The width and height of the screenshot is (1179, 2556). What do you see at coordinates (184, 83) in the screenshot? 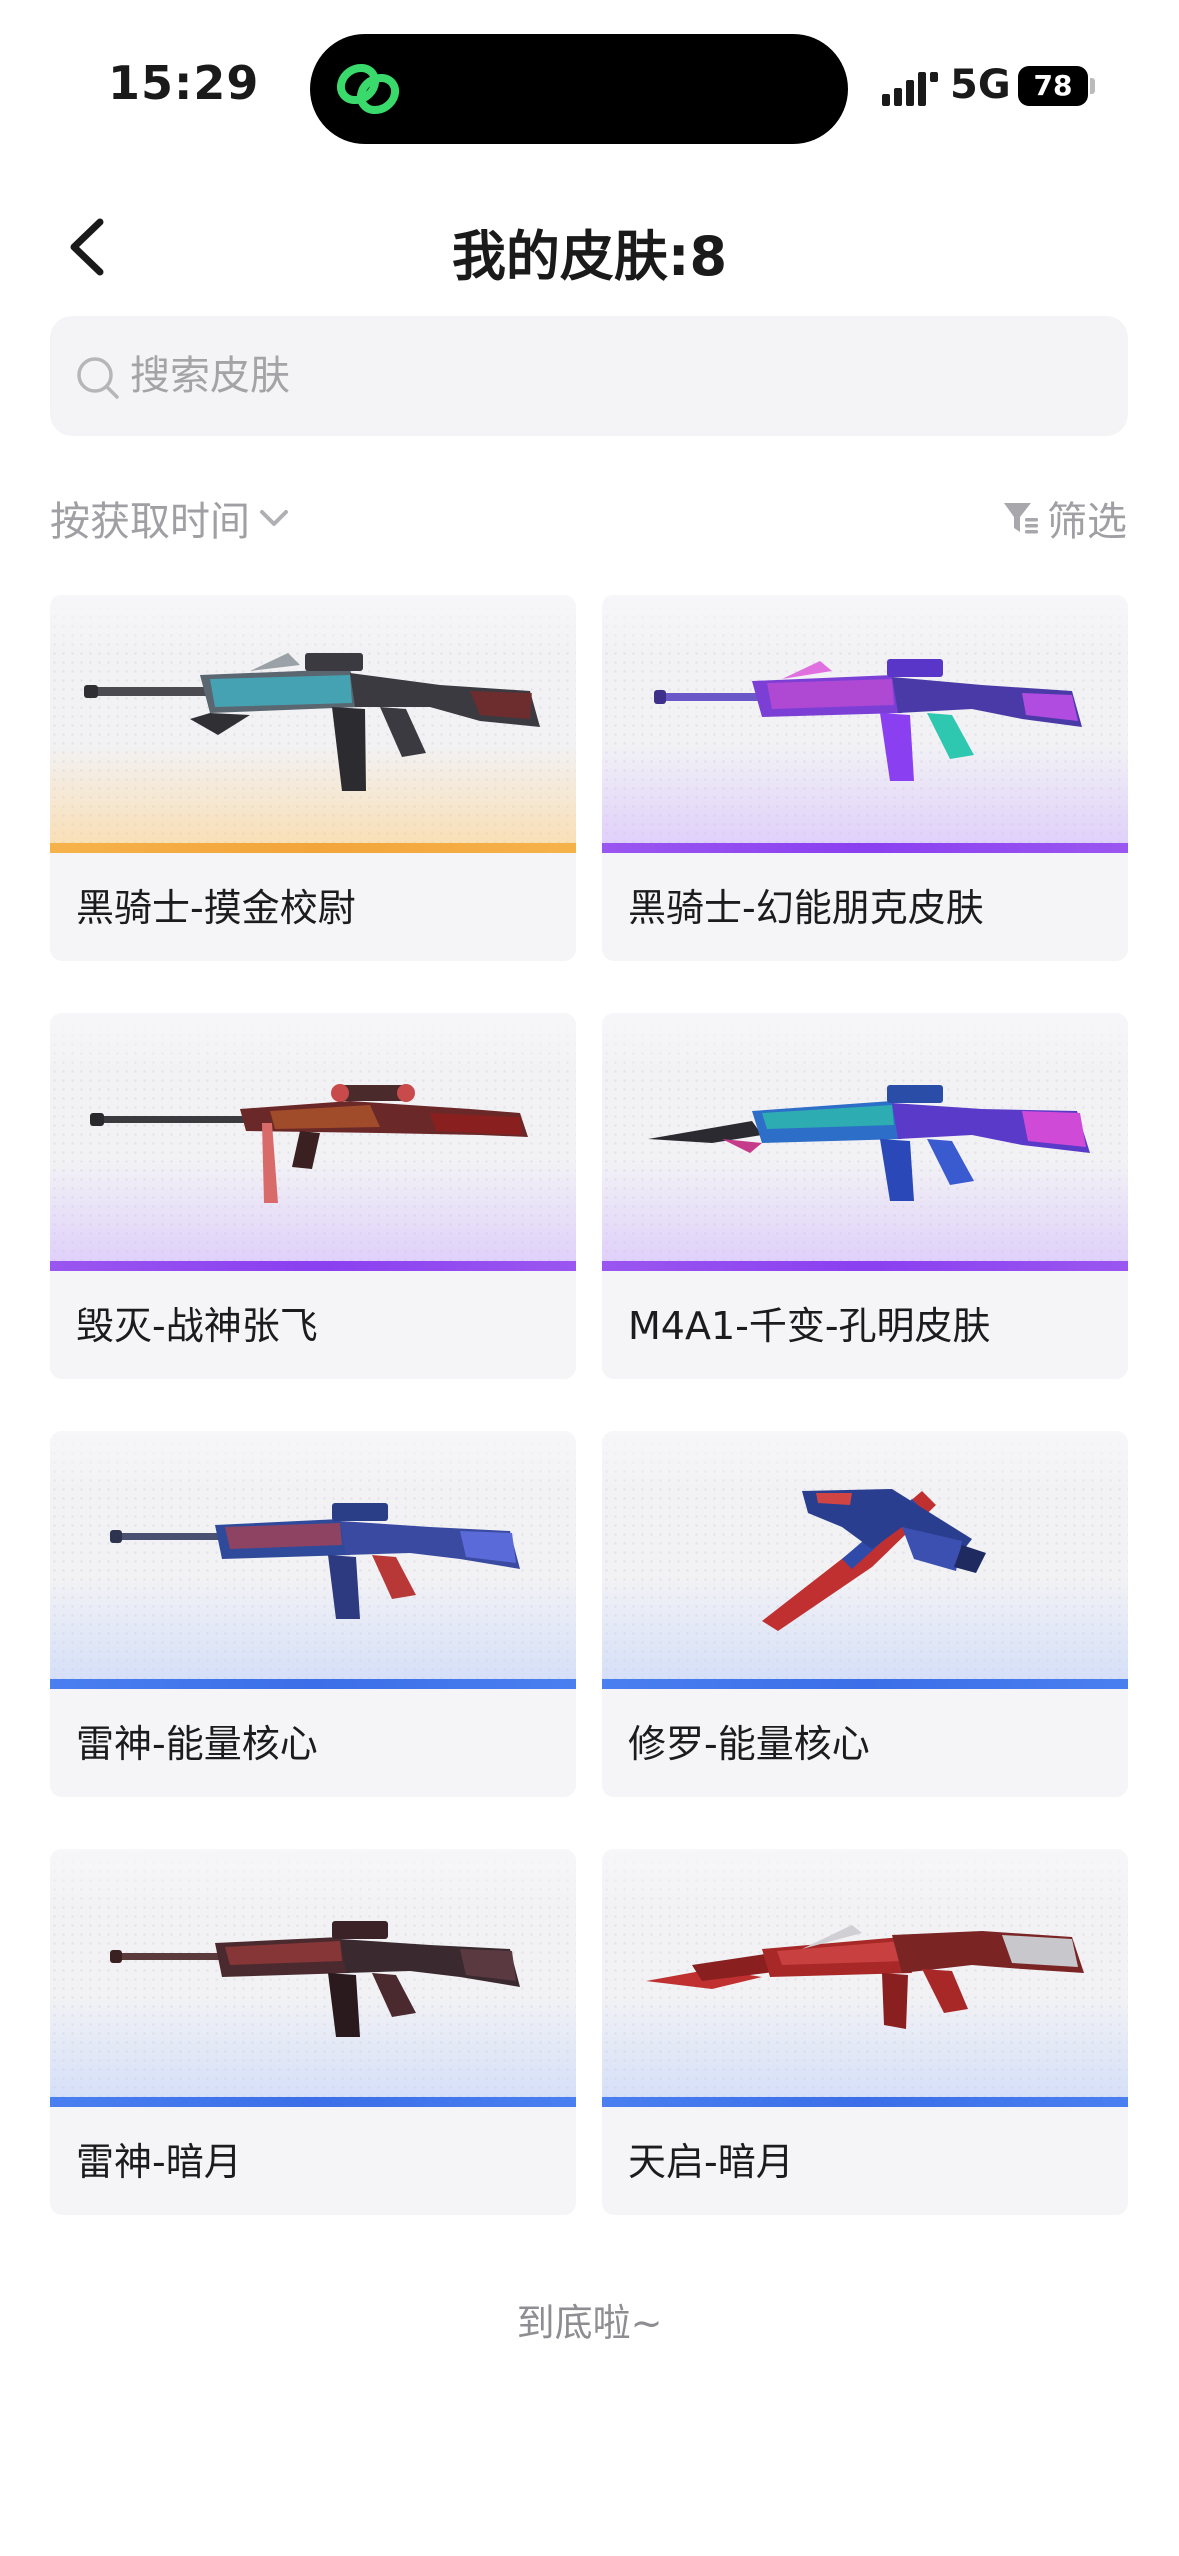
I see `status-time: 15:29` at bounding box center [184, 83].